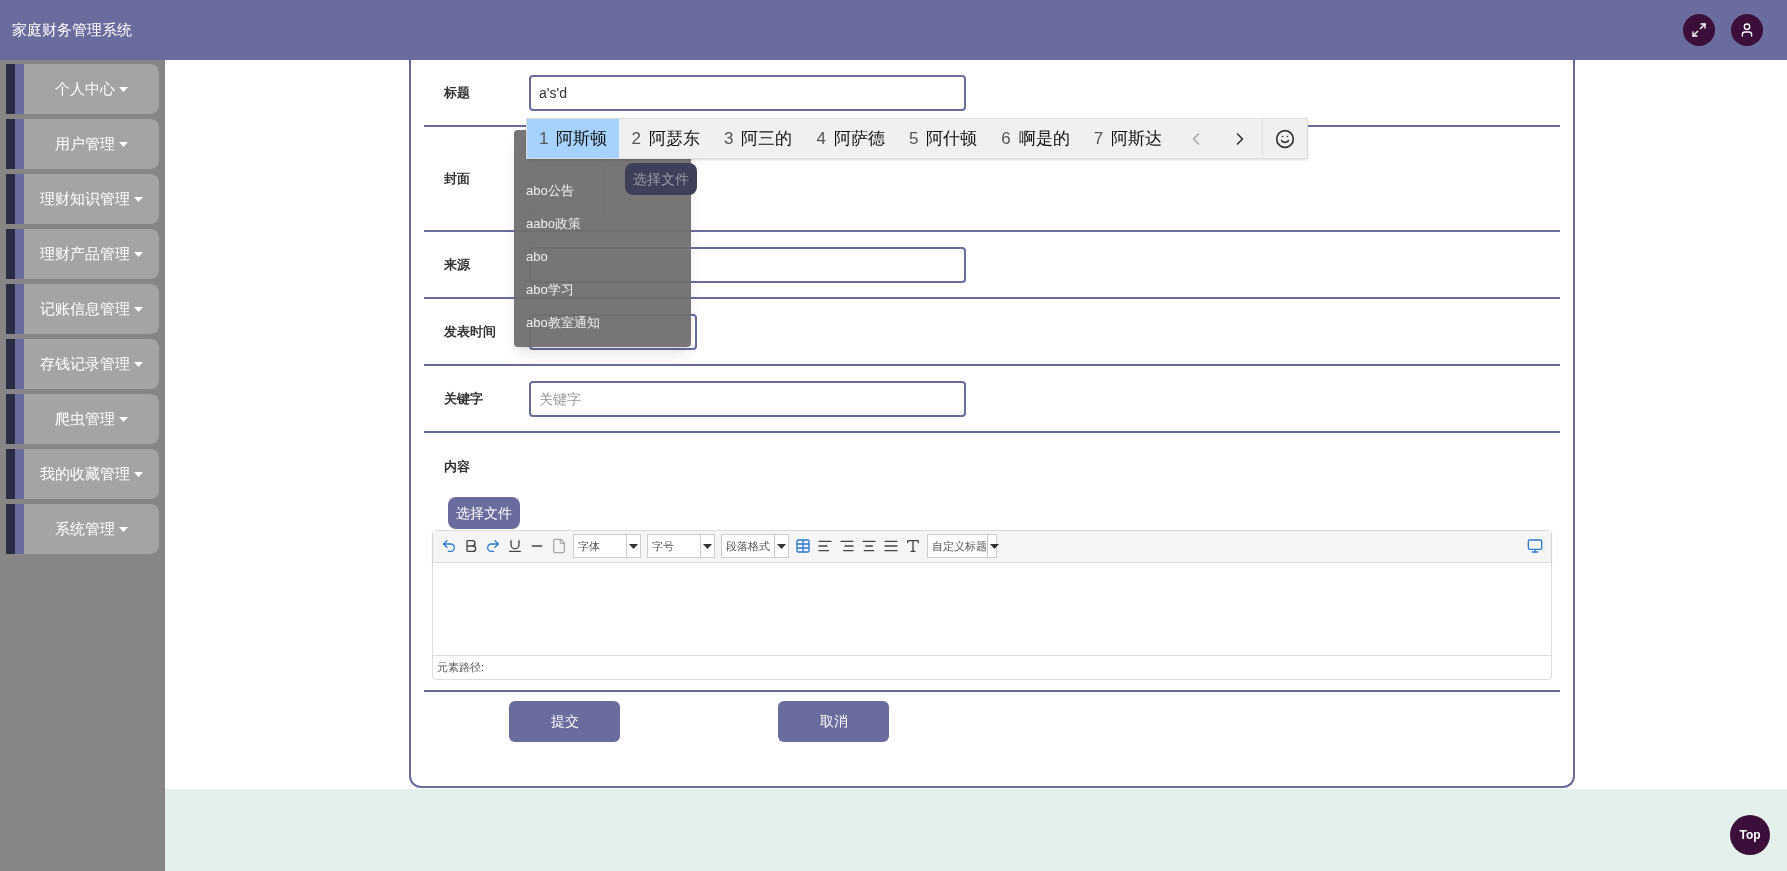  What do you see at coordinates (457, 264) in the screenshot?
I see `field-label: 来源` at bounding box center [457, 264].